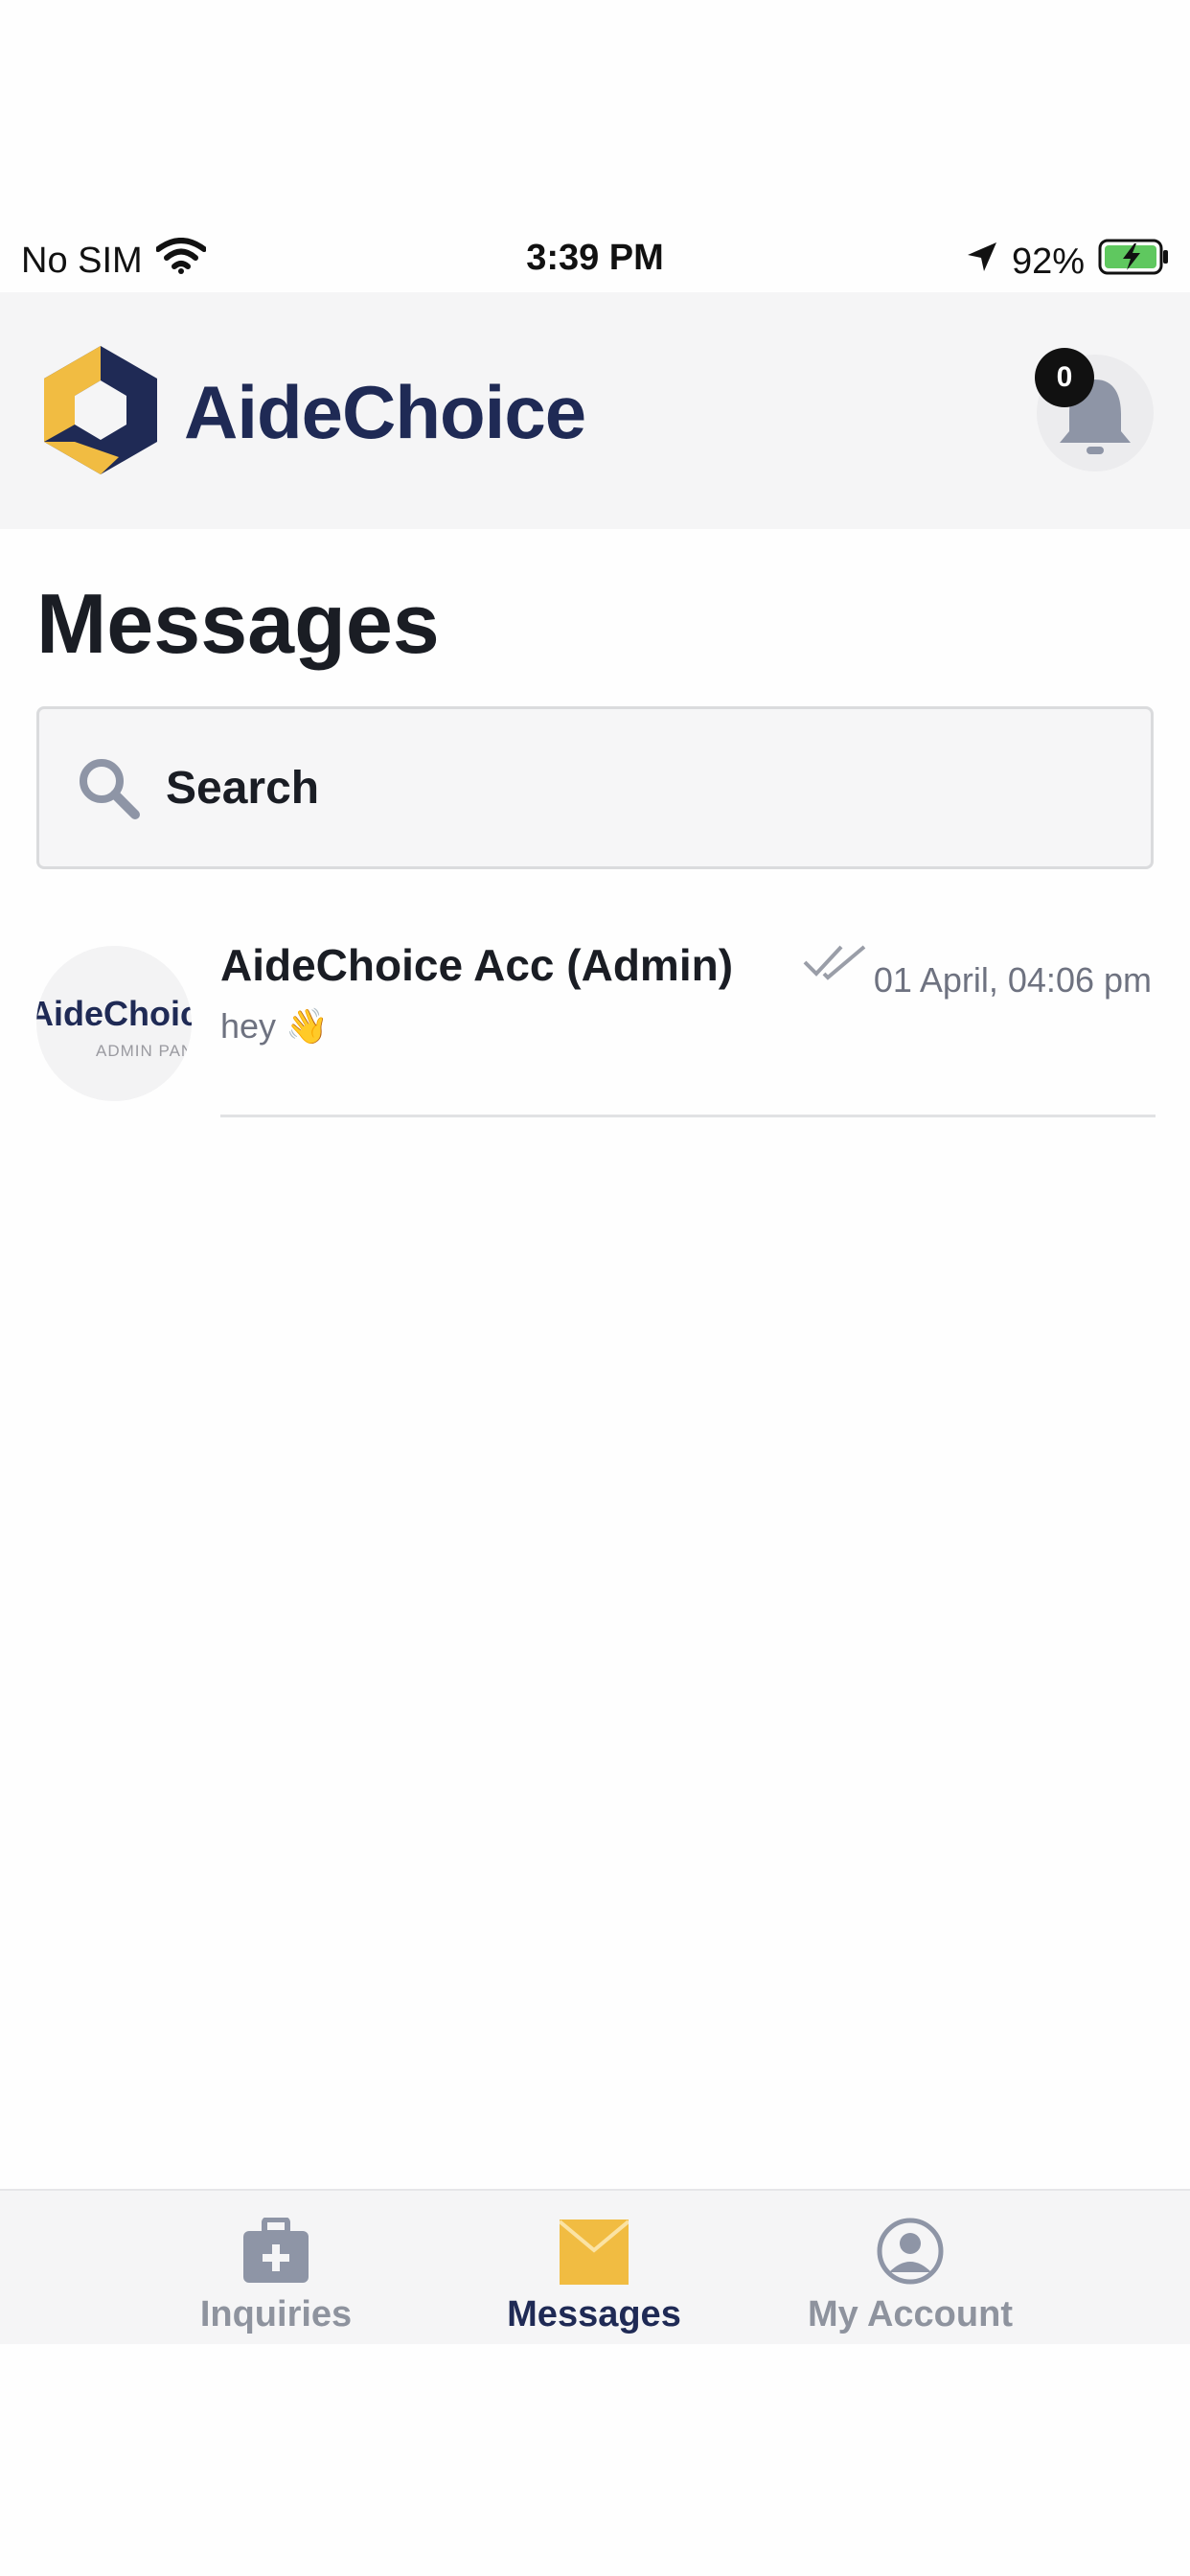 The height and width of the screenshot is (2576, 1190). I want to click on user-circle-icon, so click(910, 2251).